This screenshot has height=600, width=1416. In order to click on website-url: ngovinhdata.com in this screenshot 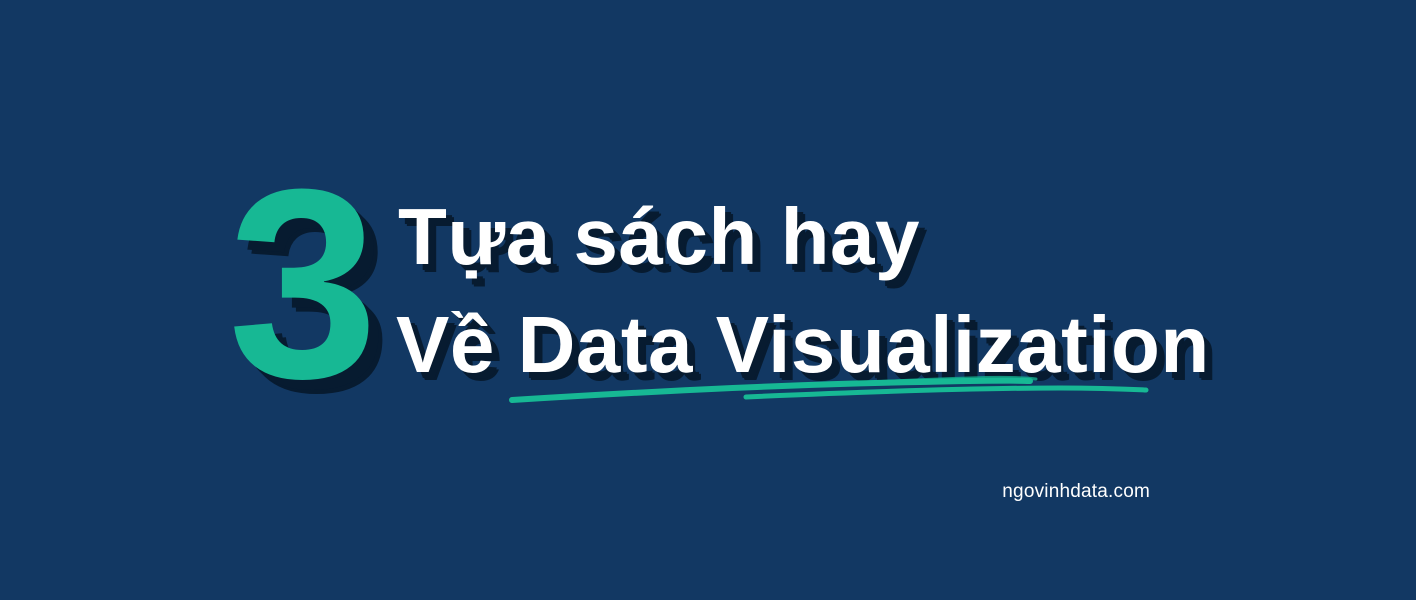, I will do `click(1076, 491)`.